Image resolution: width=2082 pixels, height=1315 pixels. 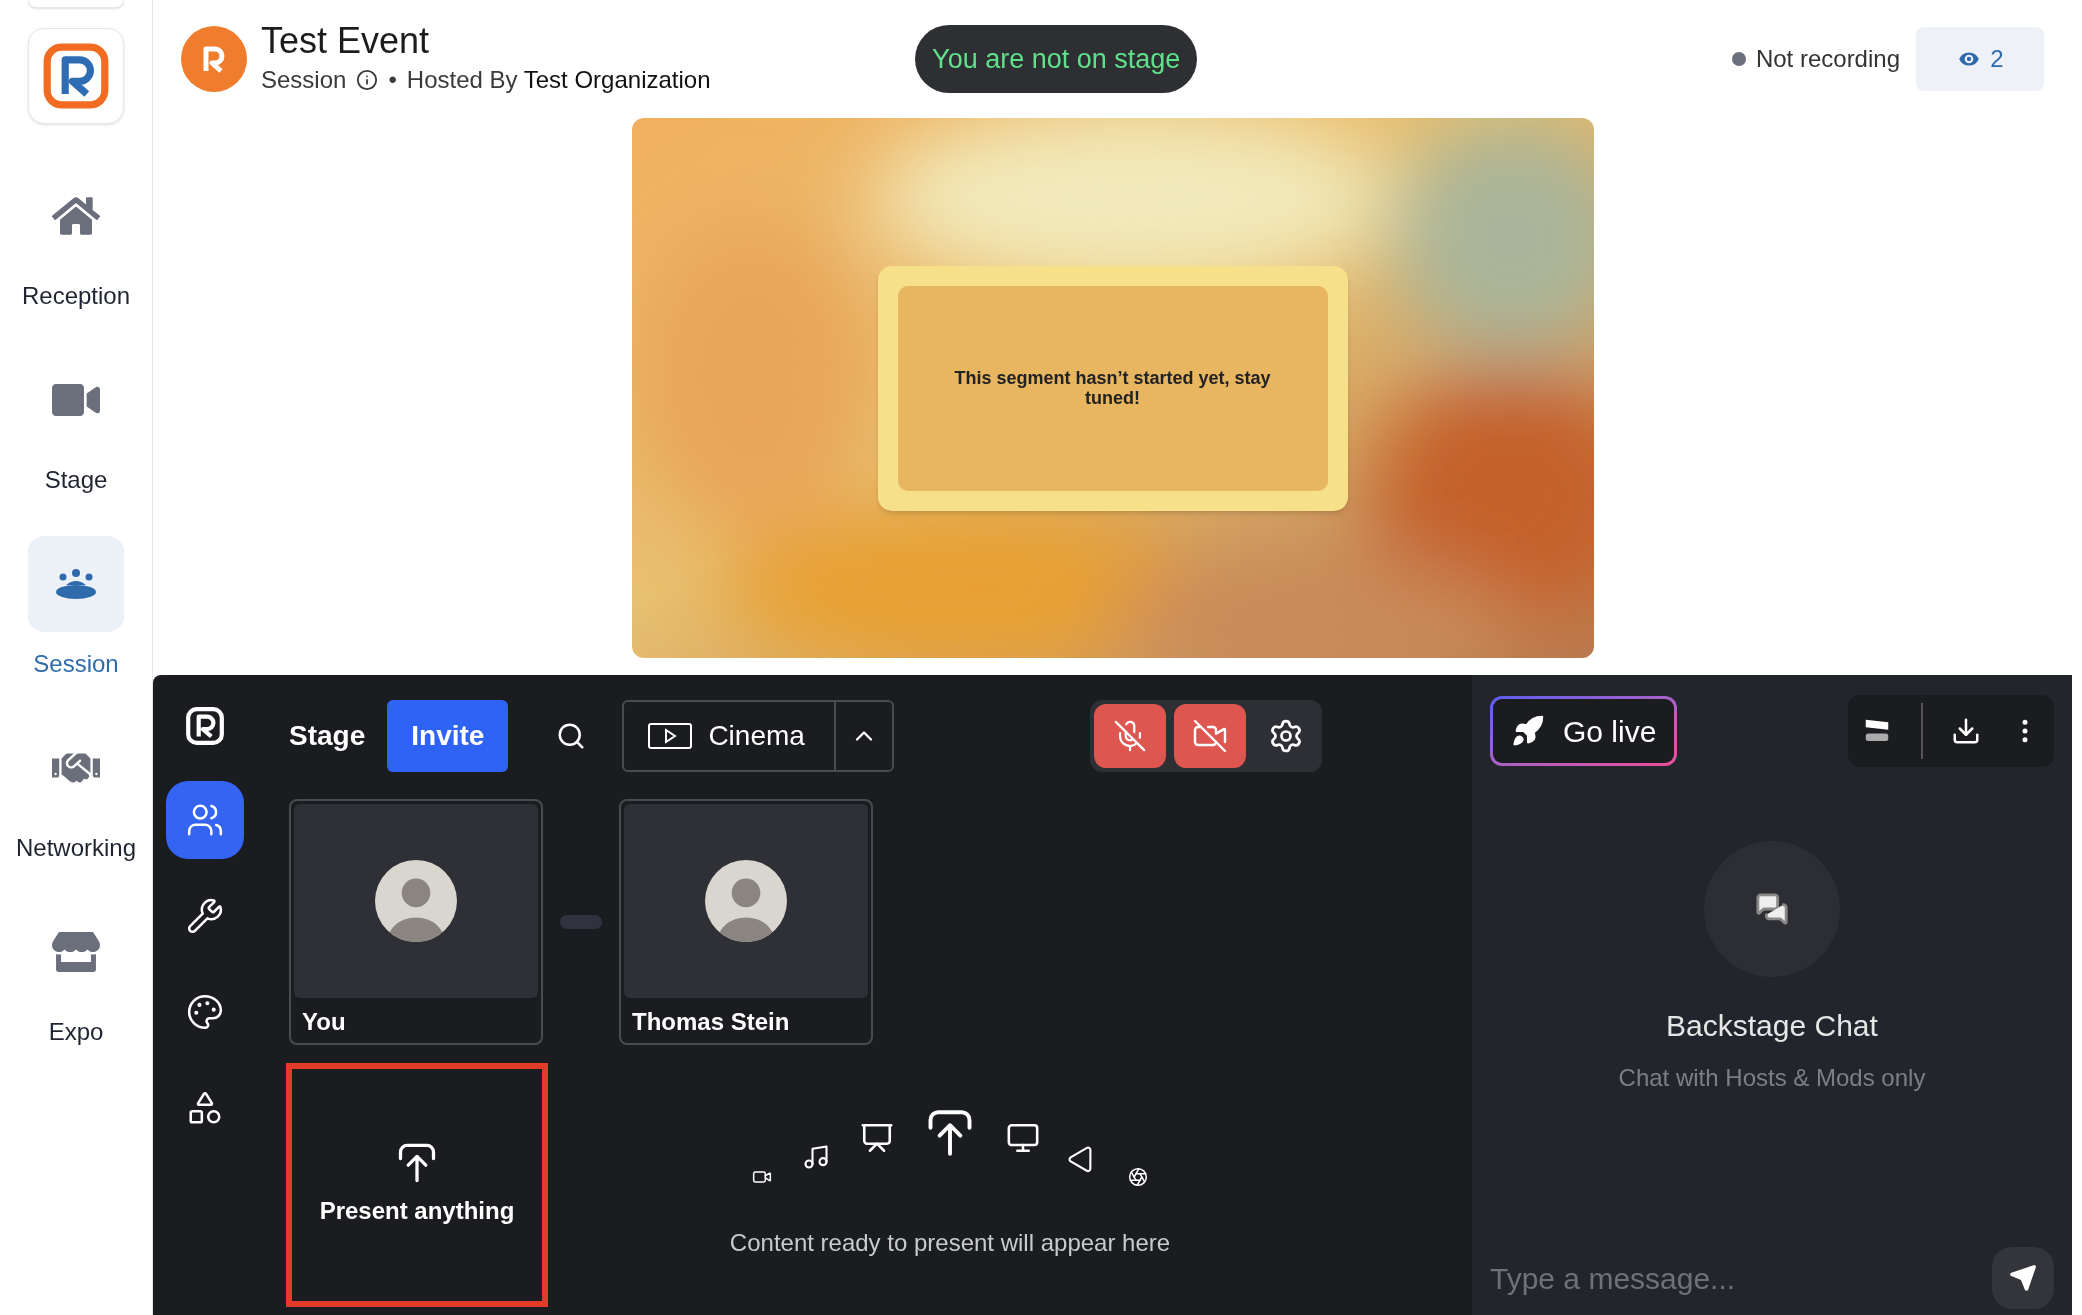 I want to click on session-label: Session, so click(x=304, y=80).